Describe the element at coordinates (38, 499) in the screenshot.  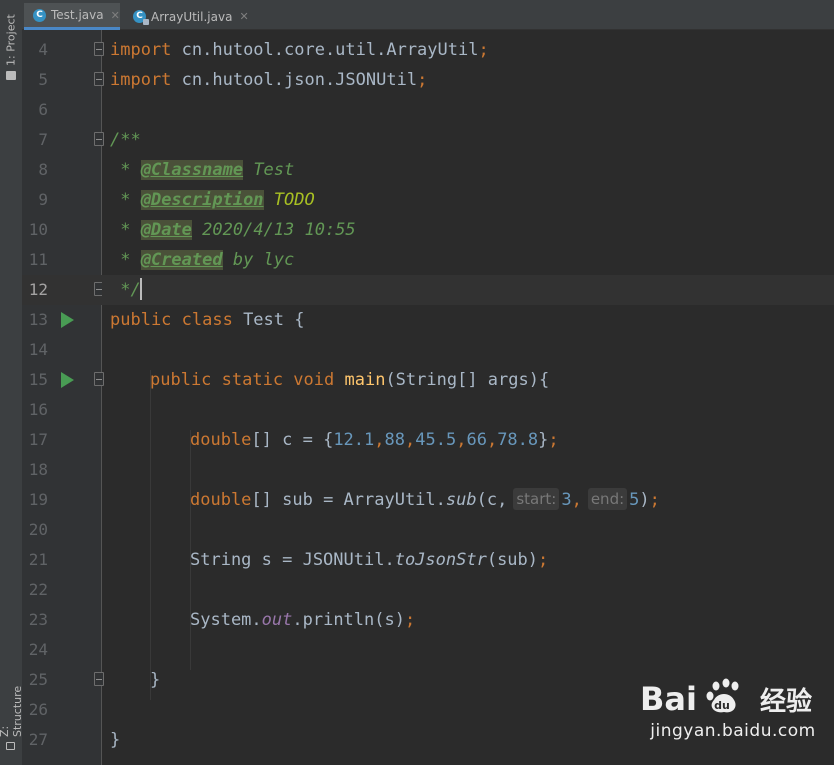
I see `line-number: 19` at that location.